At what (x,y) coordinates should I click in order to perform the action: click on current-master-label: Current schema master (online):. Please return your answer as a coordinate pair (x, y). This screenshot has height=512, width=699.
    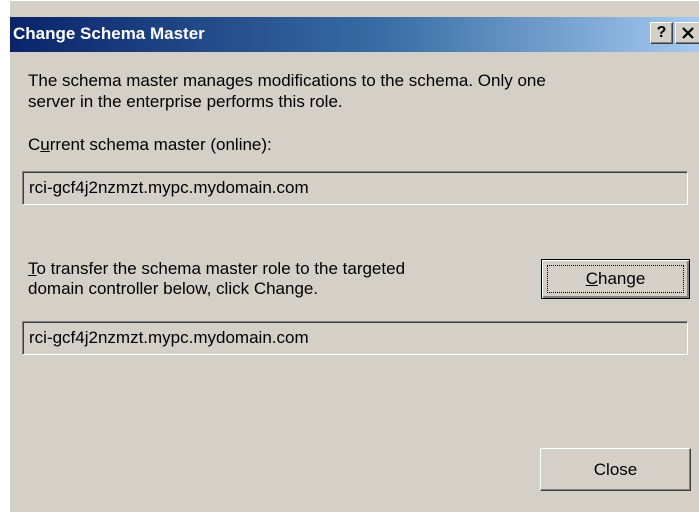
    Looking at the image, I should click on (150, 145).